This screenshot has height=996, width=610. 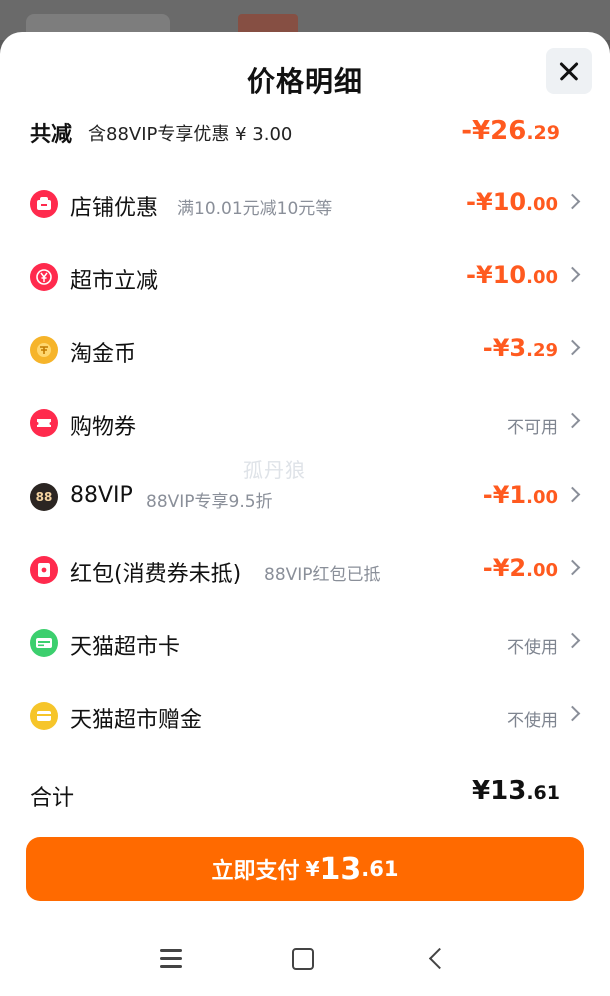 I want to click on total-discount-label: 共减, so click(x=51, y=134).